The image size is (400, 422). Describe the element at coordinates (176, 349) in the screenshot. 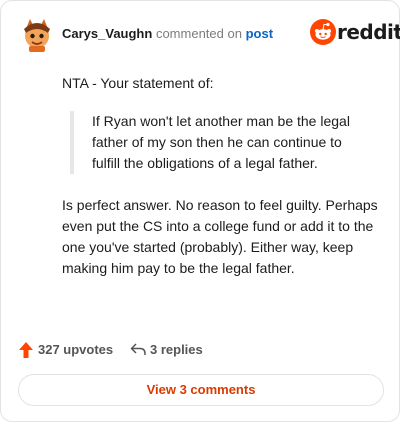

I see `reply-count: 3 replies` at that location.